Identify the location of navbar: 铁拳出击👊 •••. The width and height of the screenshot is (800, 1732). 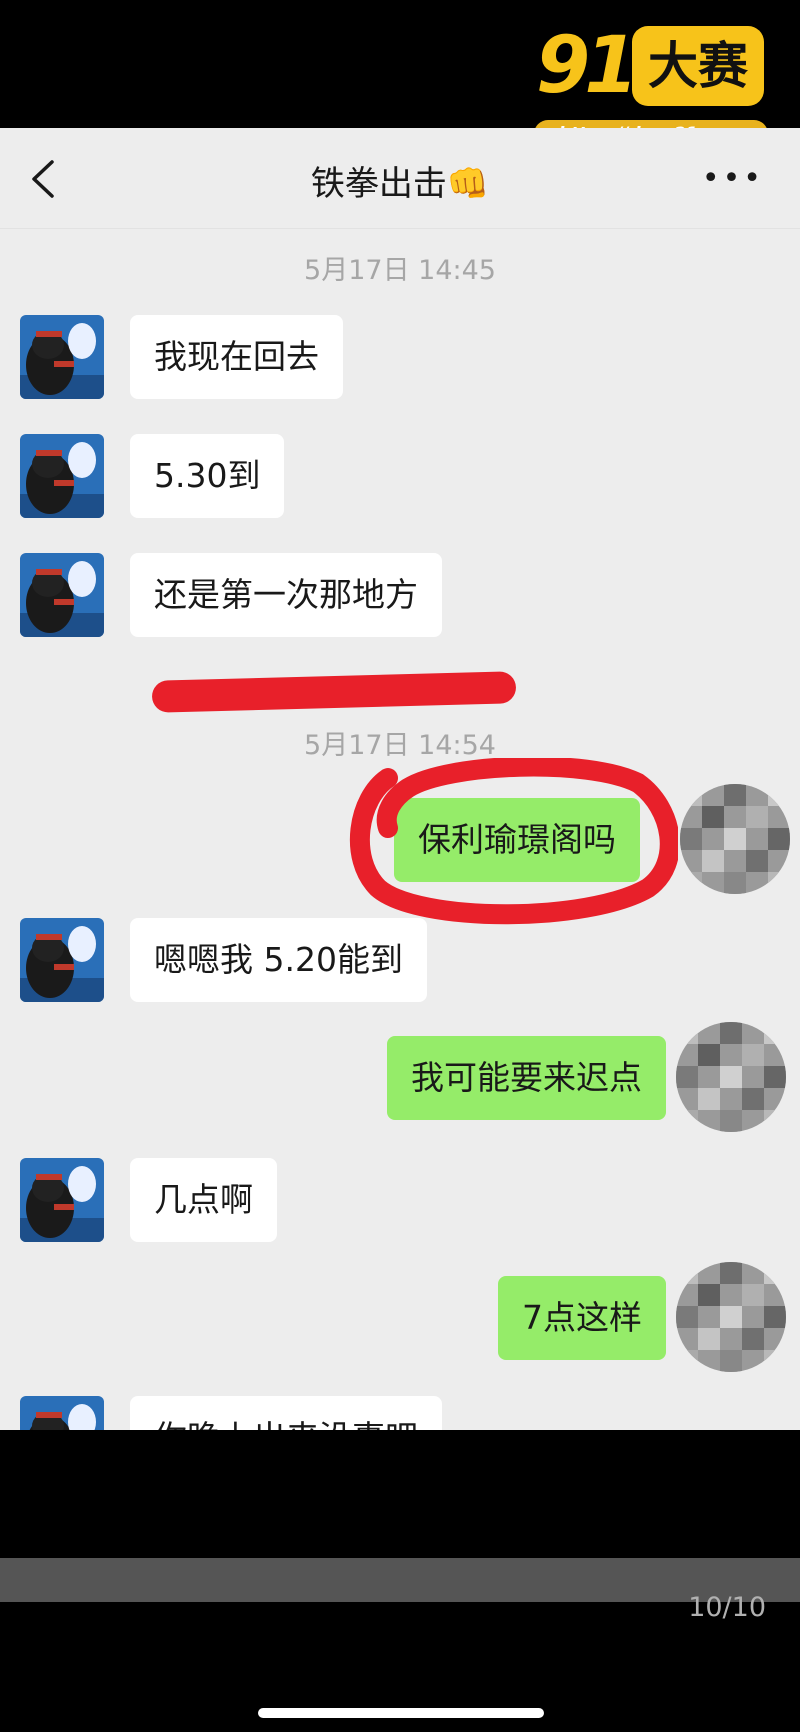
(400, 178).